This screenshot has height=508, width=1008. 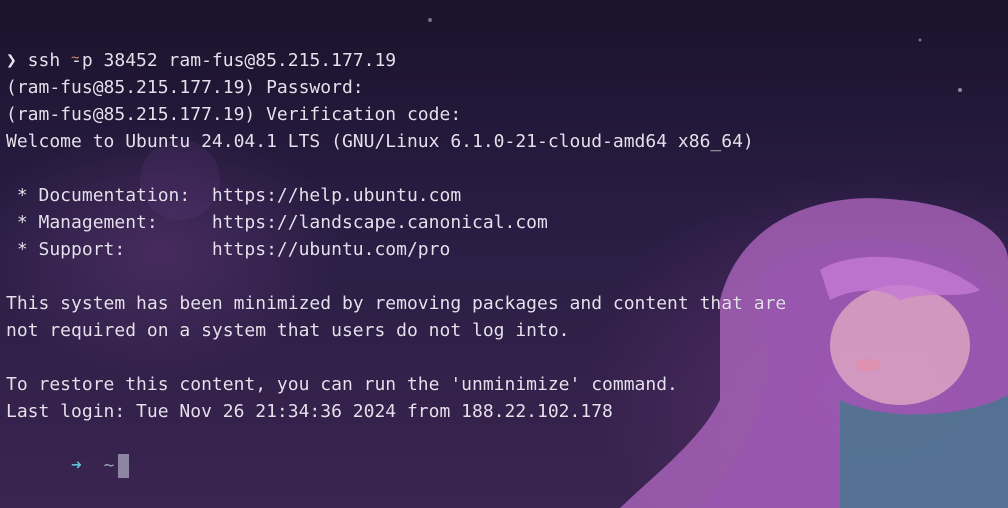 I want to click on output-line: * Documentation: https://help.ubuntu.com, so click(x=234, y=195).